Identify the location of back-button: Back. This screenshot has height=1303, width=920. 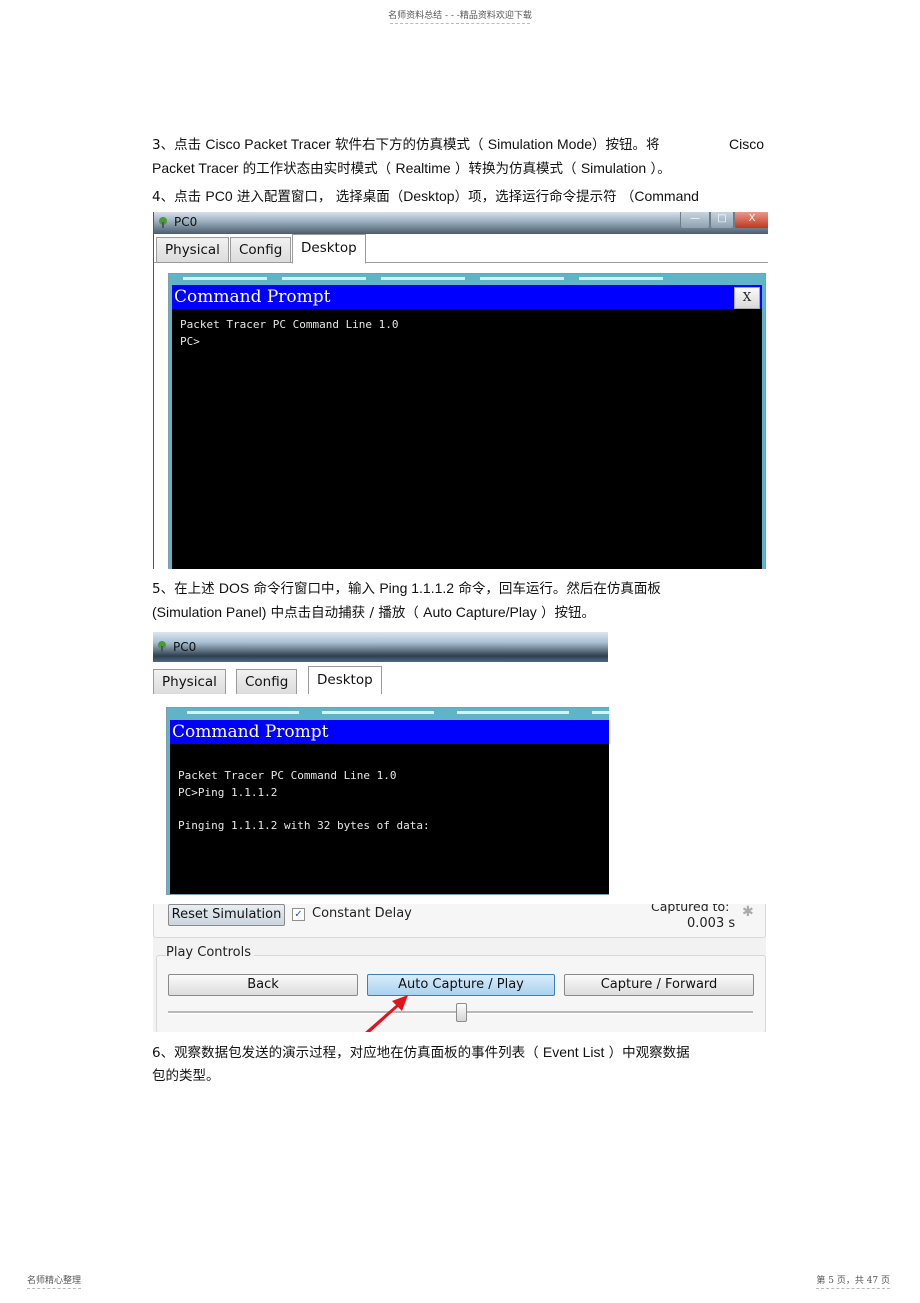
(263, 985).